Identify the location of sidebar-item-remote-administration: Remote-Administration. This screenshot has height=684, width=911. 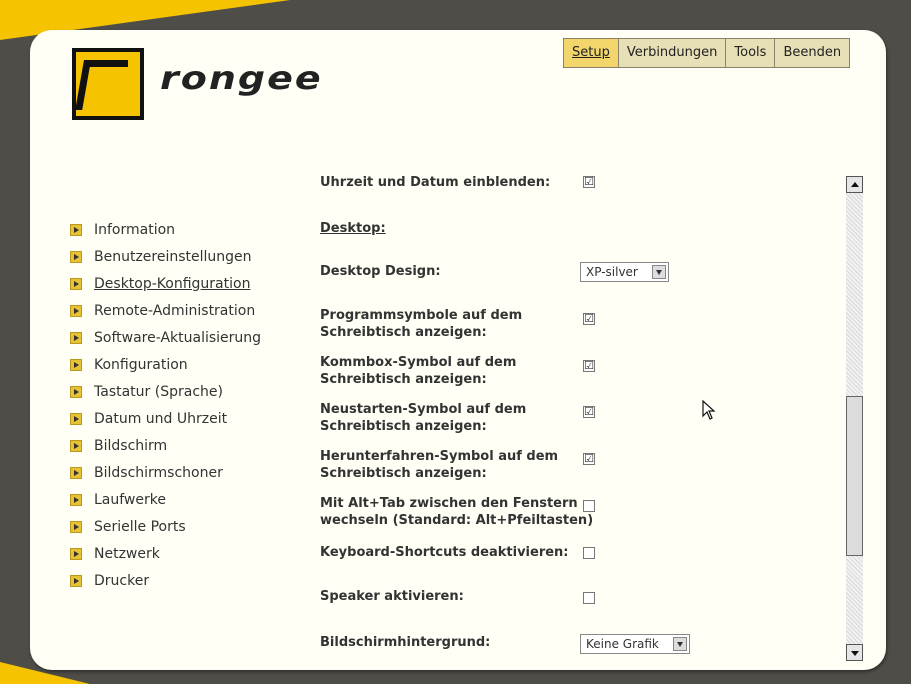
(165, 310).